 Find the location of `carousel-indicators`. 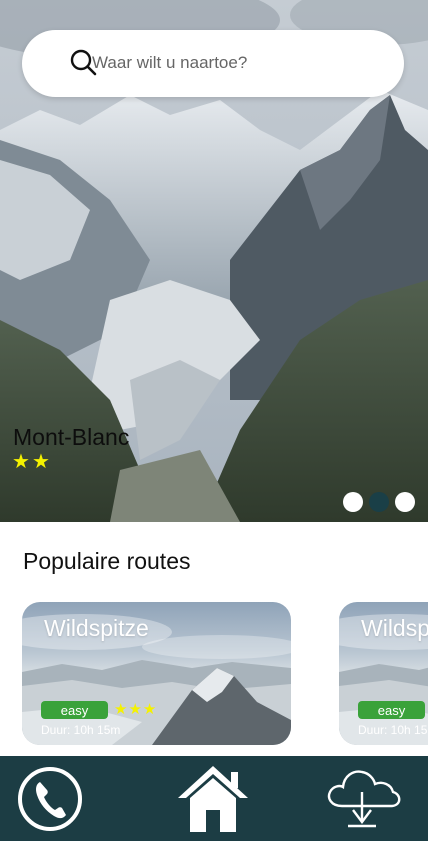

carousel-indicators is located at coordinates (379, 502).